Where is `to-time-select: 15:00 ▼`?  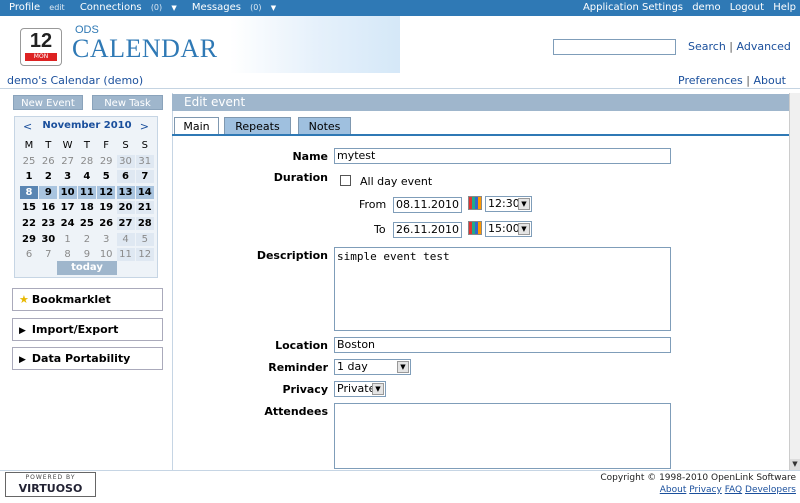 to-time-select: 15:00 ▼ is located at coordinates (508, 229).